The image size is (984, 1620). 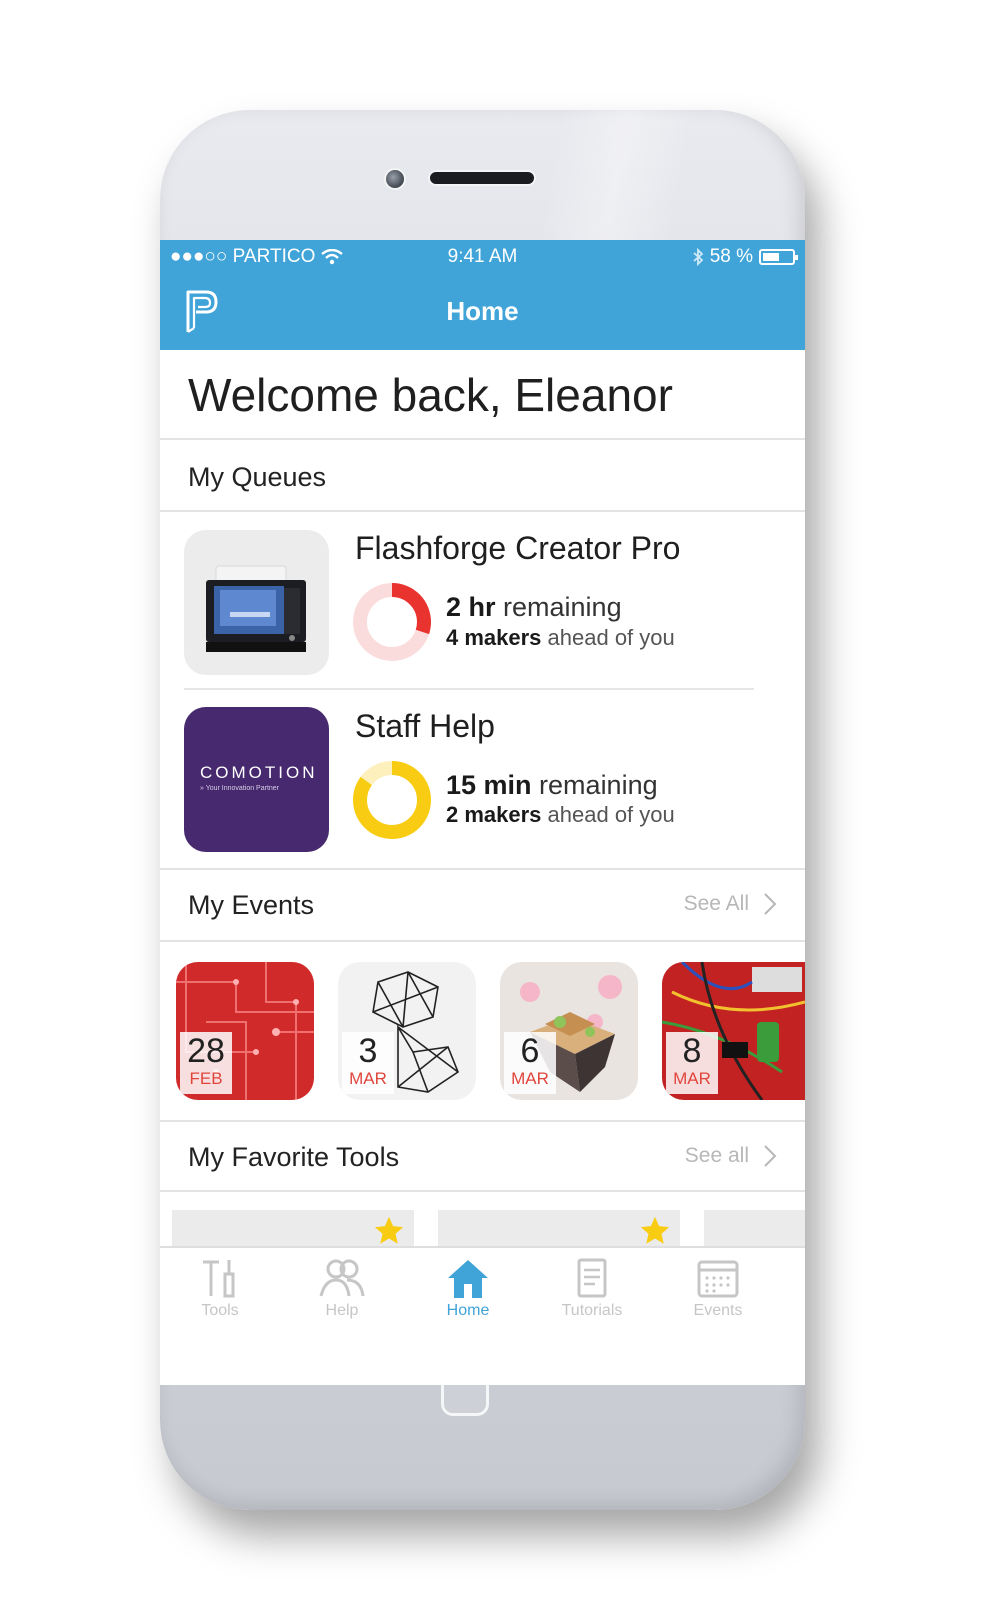 I want to click on tutorials-icon, so click(x=592, y=1278).